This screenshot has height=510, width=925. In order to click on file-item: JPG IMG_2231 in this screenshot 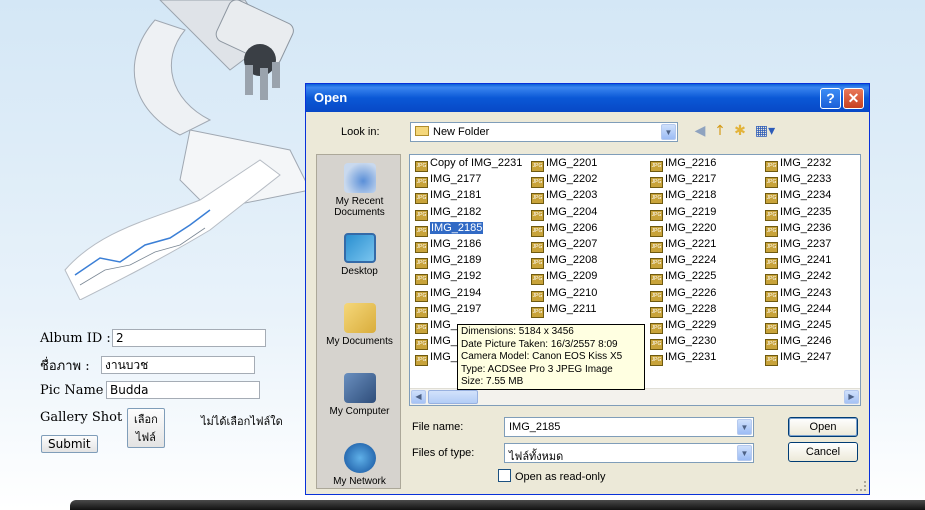, I will do `click(683, 359)`.